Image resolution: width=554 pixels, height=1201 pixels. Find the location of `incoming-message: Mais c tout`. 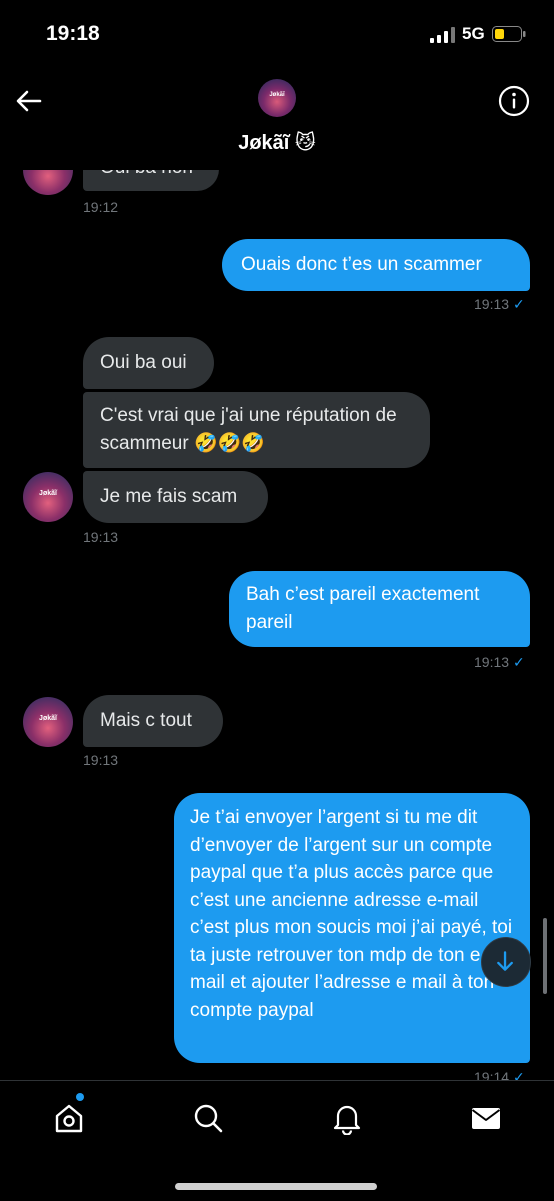

incoming-message: Mais c tout is located at coordinates (153, 721).